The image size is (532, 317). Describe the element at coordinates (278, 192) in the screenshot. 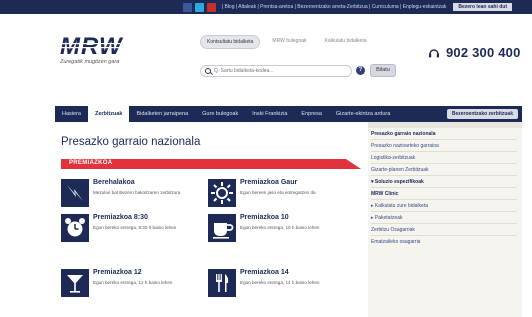

I see `service-description: Egun bereen jaso eta entregatzen da` at that location.